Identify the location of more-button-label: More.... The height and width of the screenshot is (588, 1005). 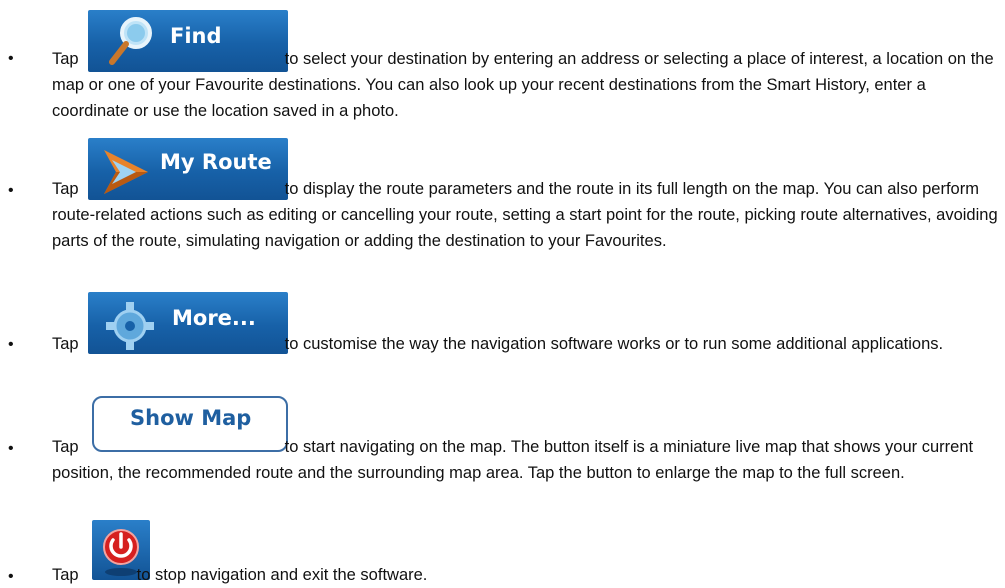
(214, 318).